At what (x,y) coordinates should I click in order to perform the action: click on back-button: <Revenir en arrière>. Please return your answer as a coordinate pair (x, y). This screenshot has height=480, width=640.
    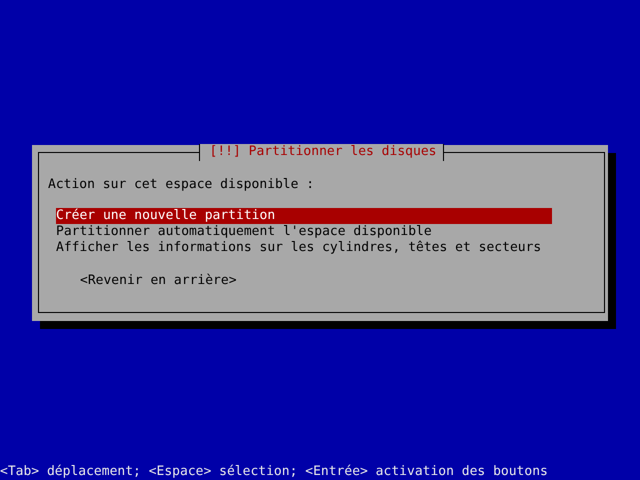
    Looking at the image, I should click on (158, 281).